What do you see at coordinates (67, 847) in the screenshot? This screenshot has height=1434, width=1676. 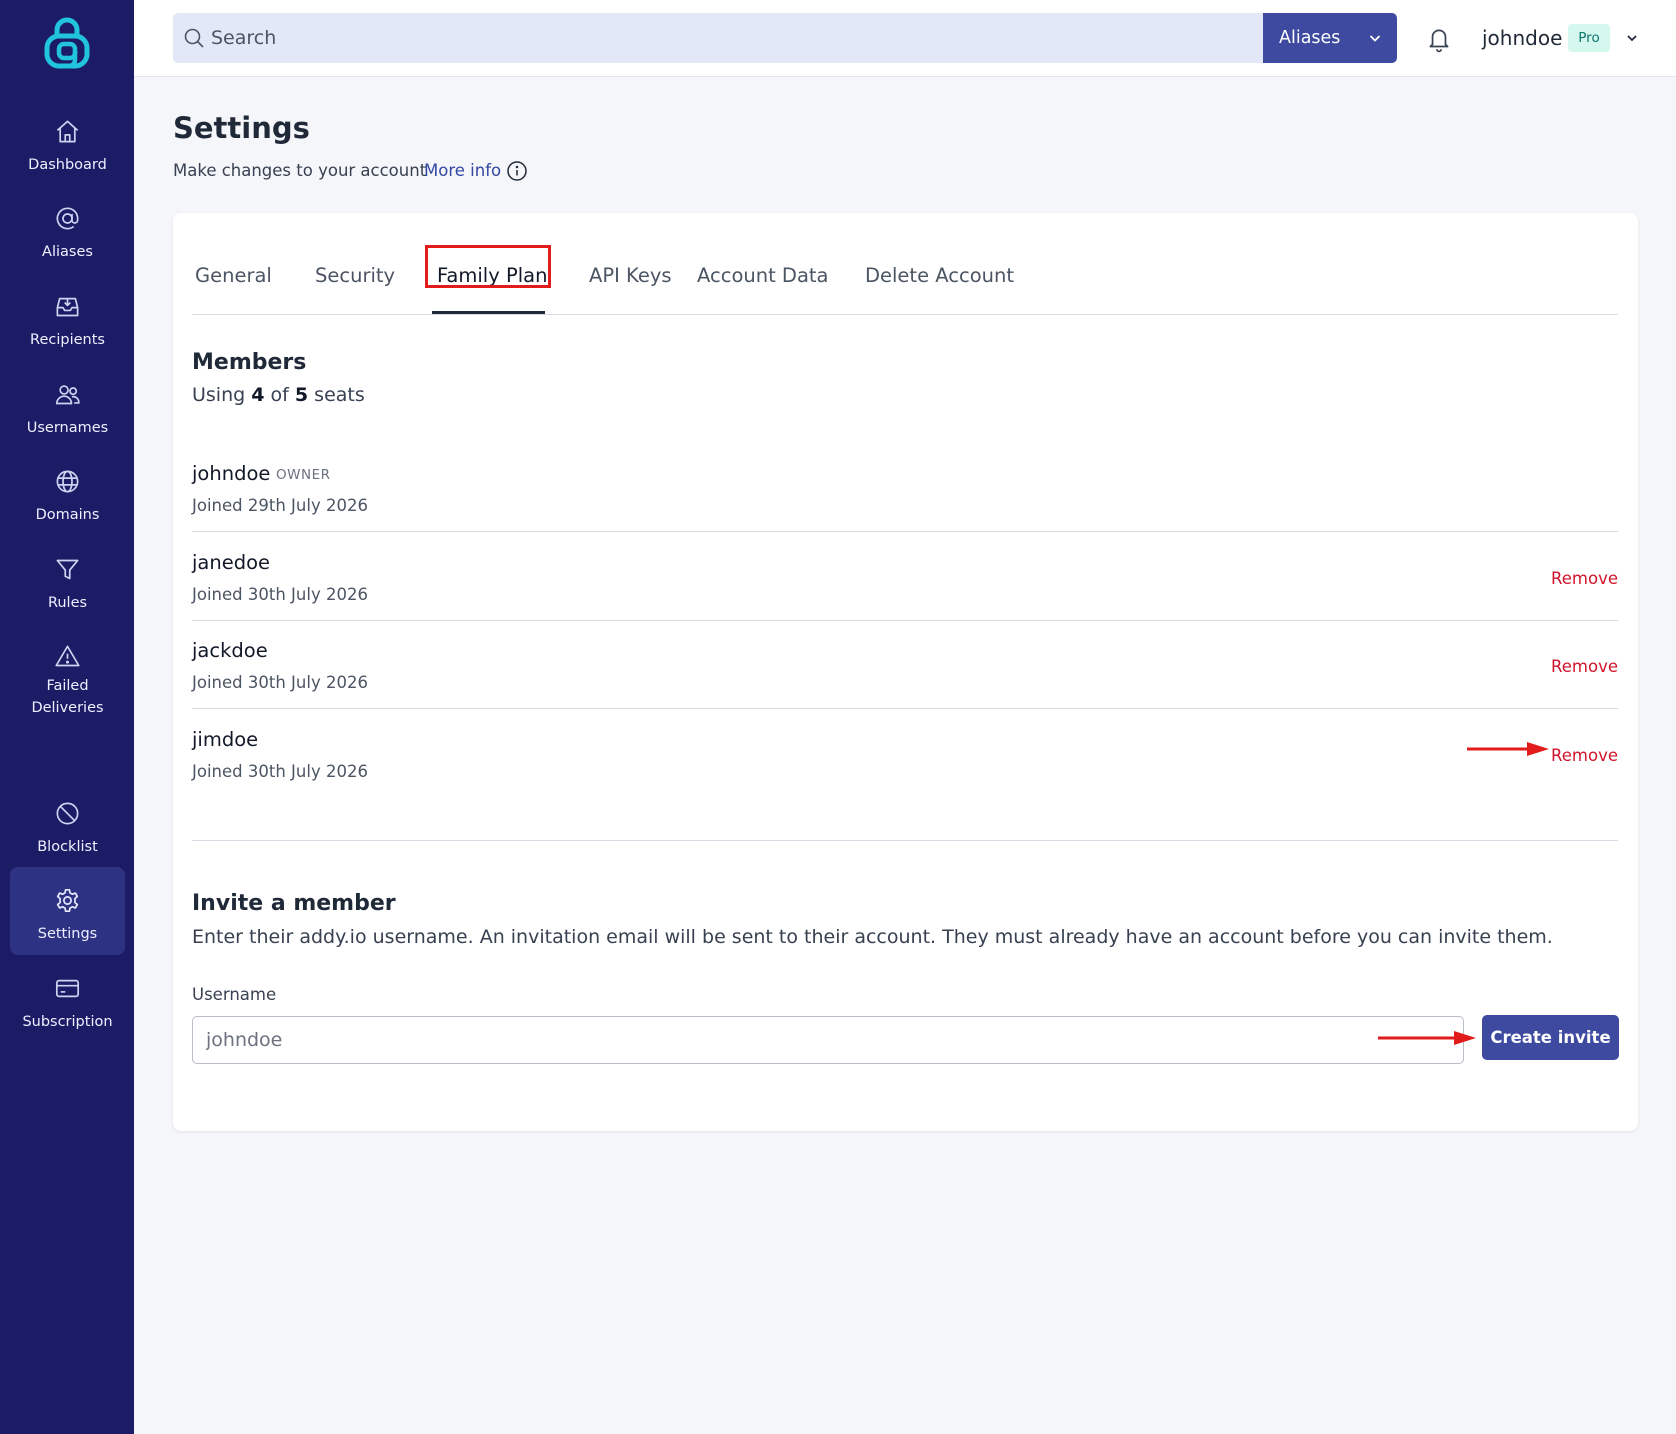 I see `sidebar-item-label: Blocklist` at bounding box center [67, 847].